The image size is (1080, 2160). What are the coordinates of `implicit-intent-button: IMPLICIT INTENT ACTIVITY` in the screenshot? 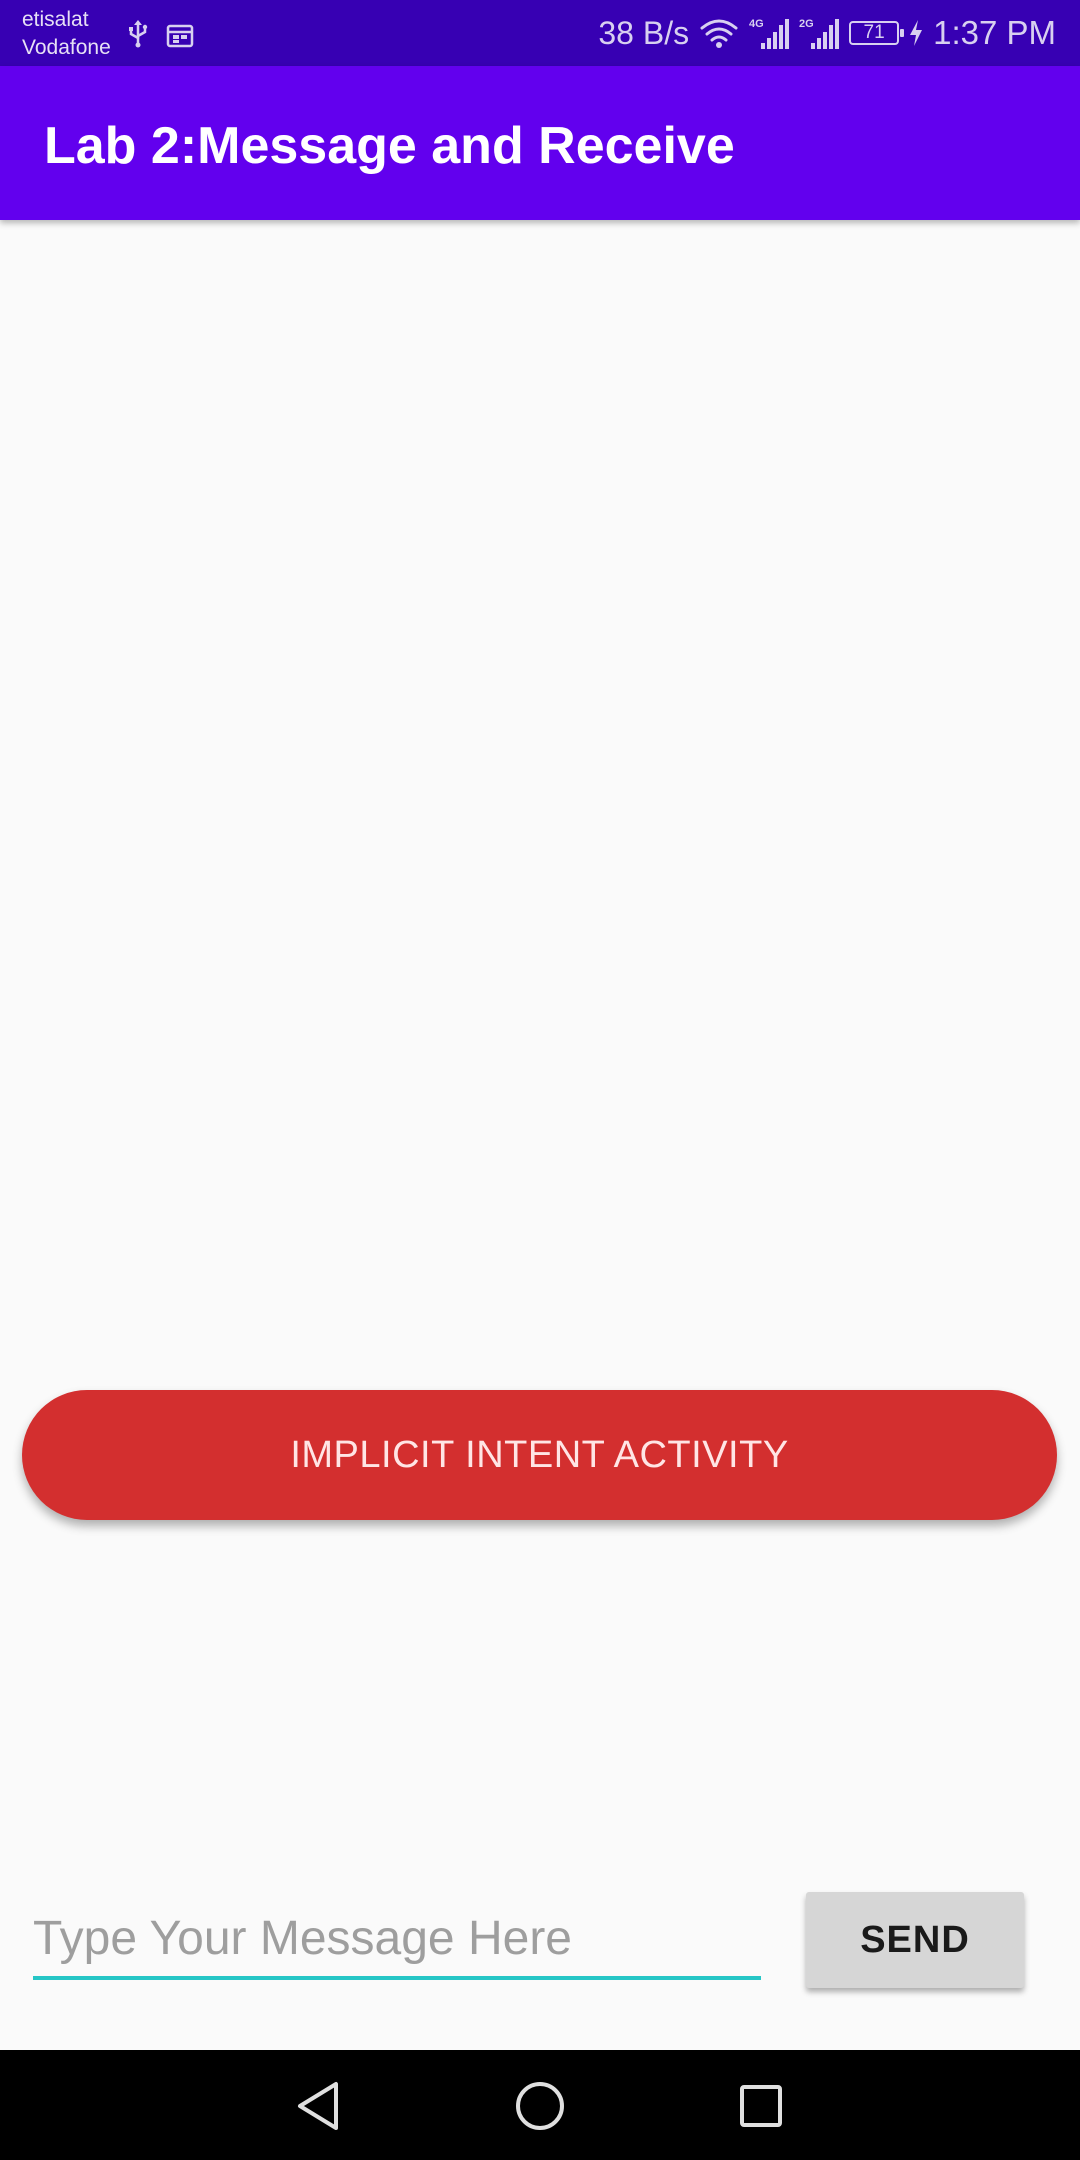 It's located at (539, 1455).